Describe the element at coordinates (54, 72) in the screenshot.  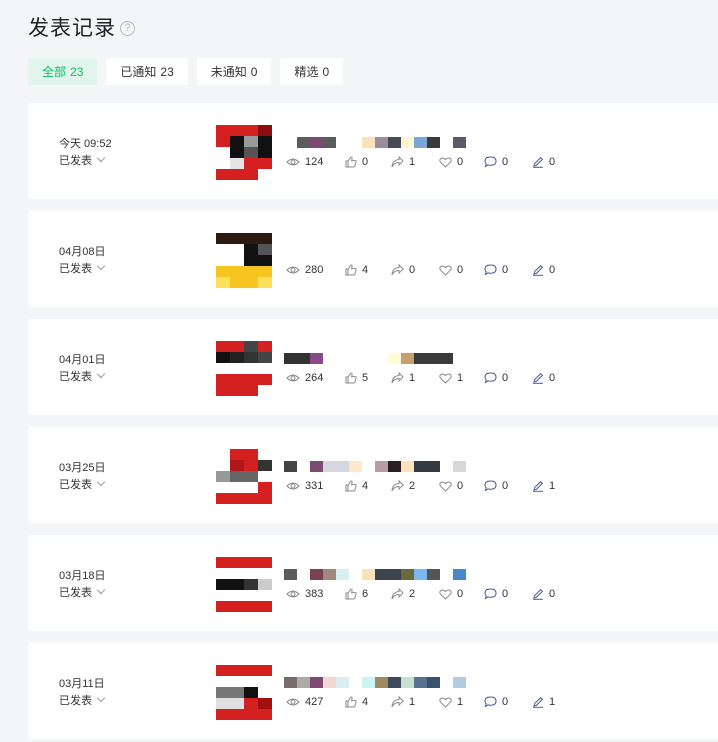
I see `filter-tab-label: 全部` at that location.